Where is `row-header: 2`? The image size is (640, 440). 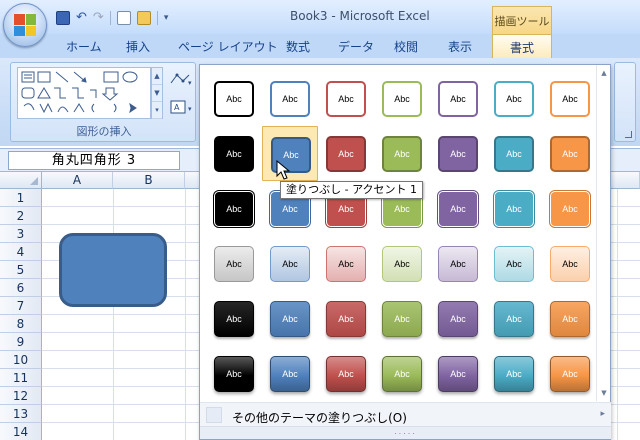 row-header: 2 is located at coordinates (21, 216).